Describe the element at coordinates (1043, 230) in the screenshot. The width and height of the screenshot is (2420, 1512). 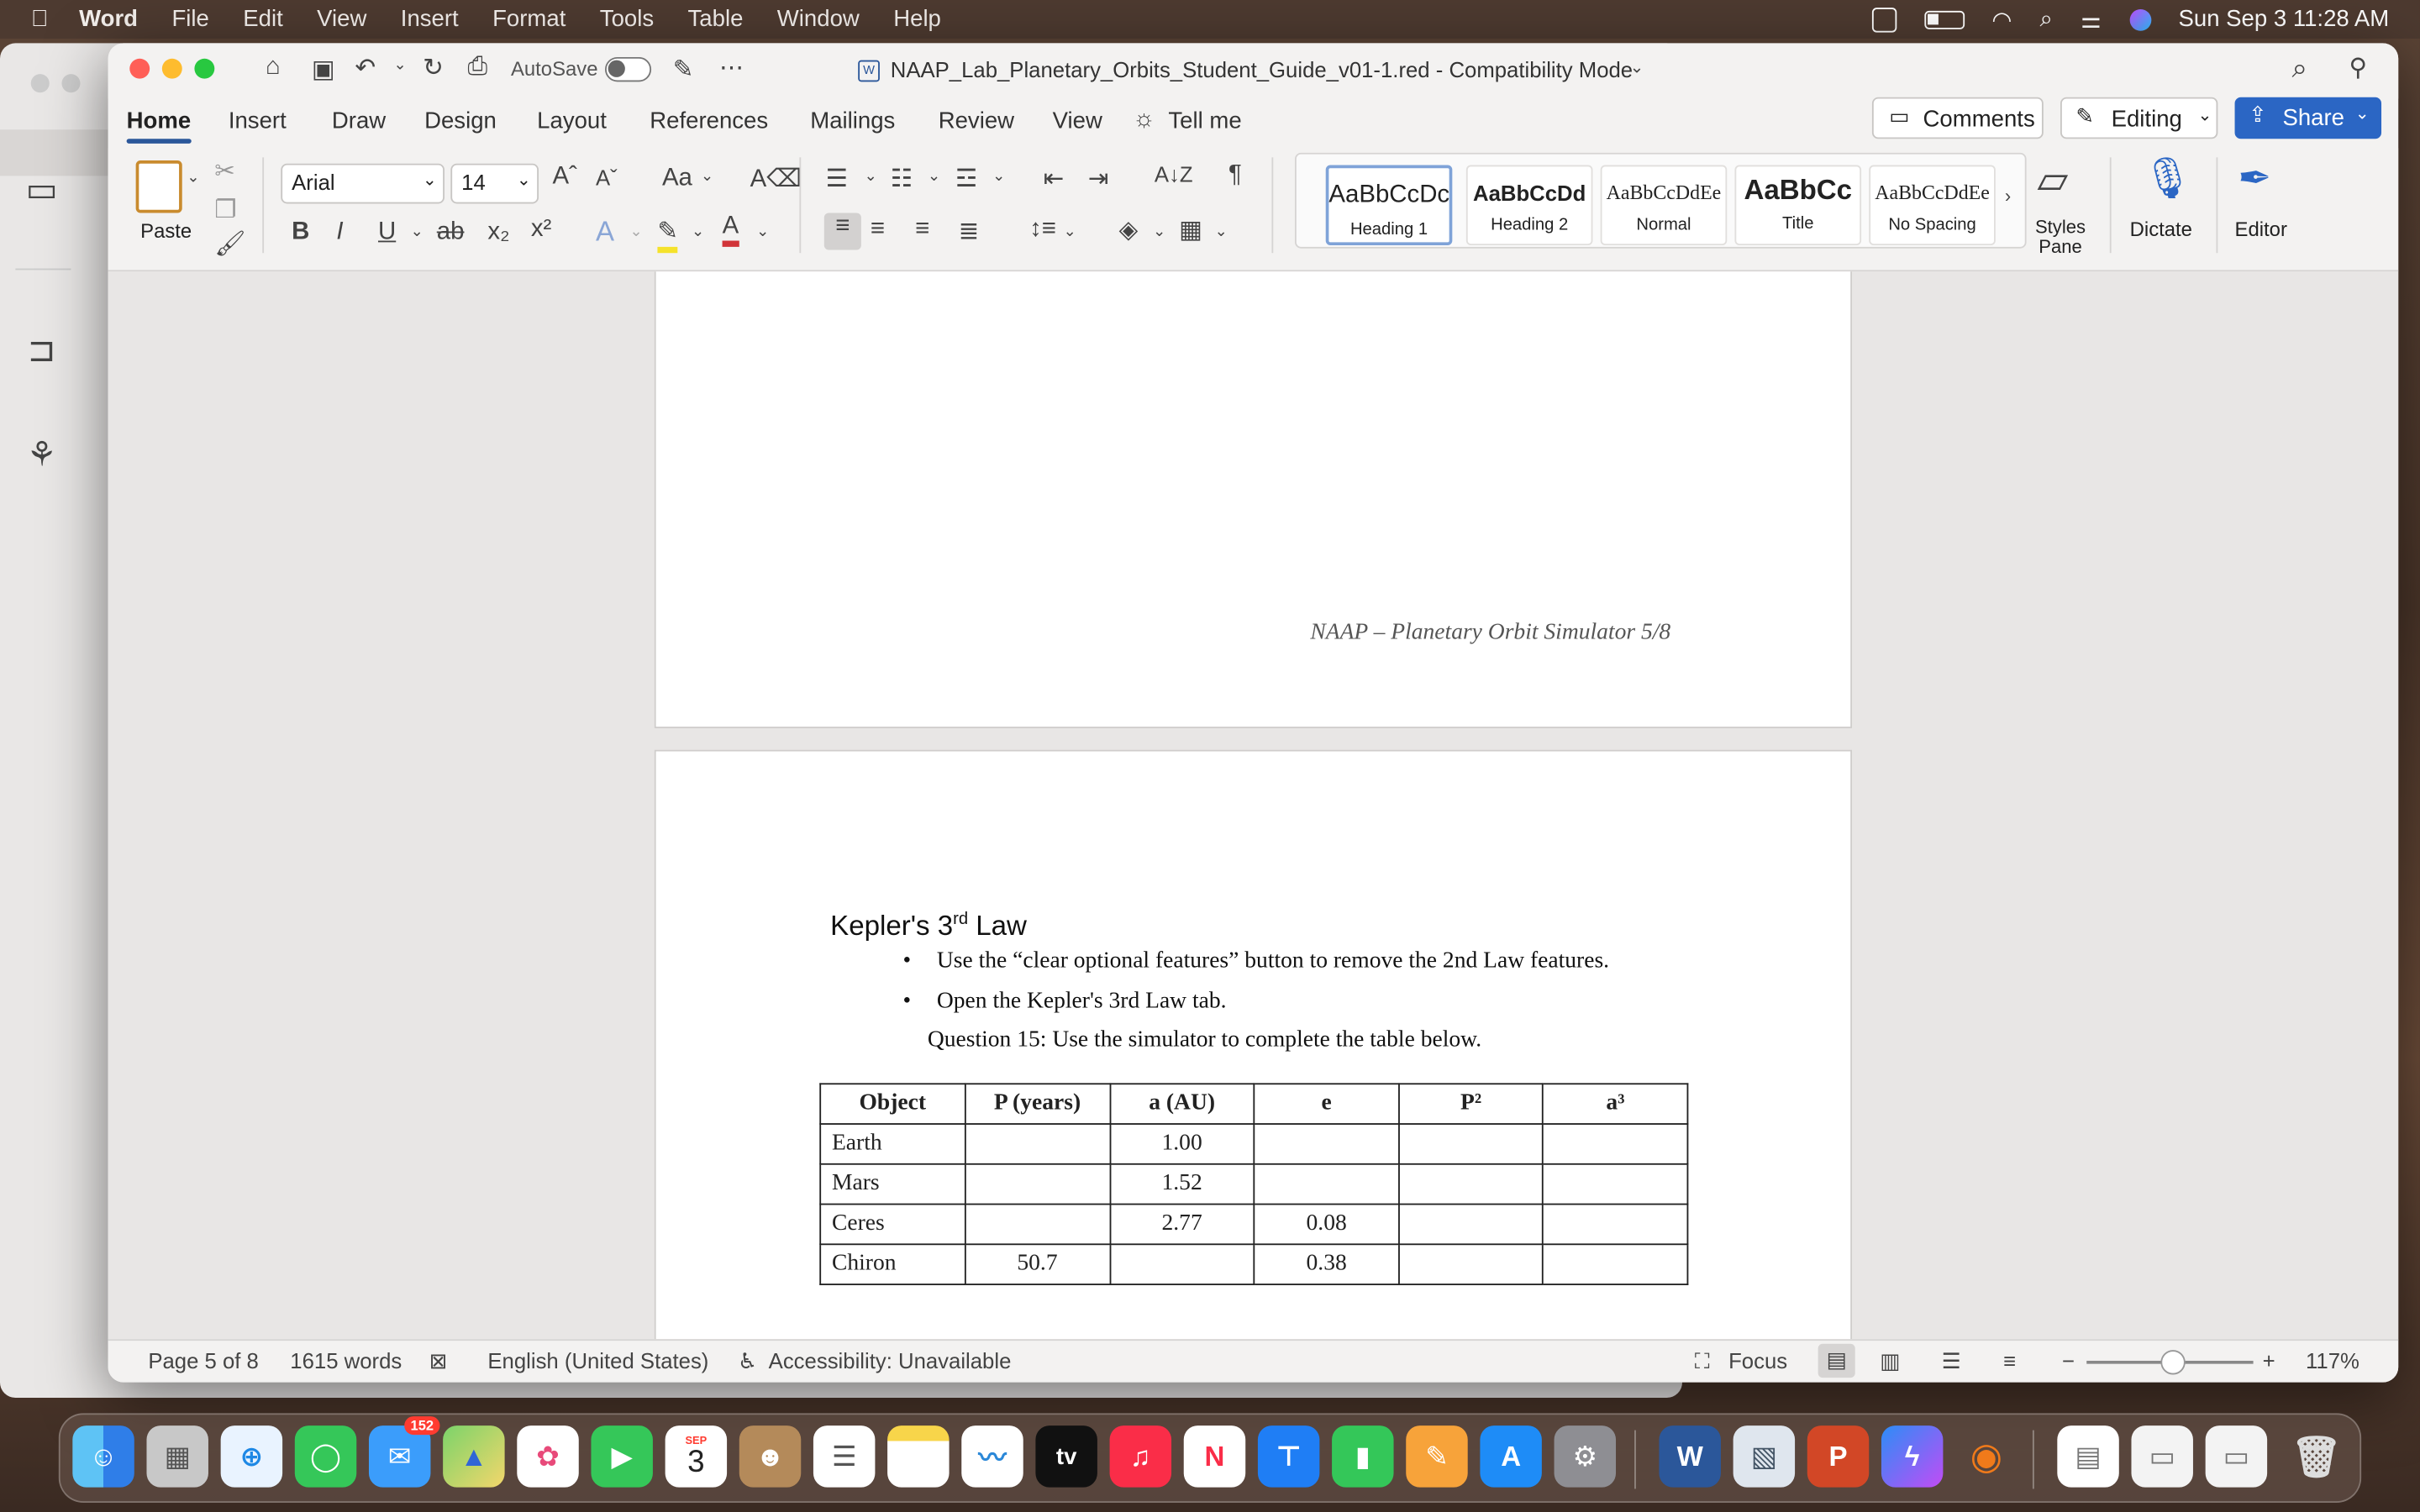
I see `line-spacing-icon: ↕≡` at that location.